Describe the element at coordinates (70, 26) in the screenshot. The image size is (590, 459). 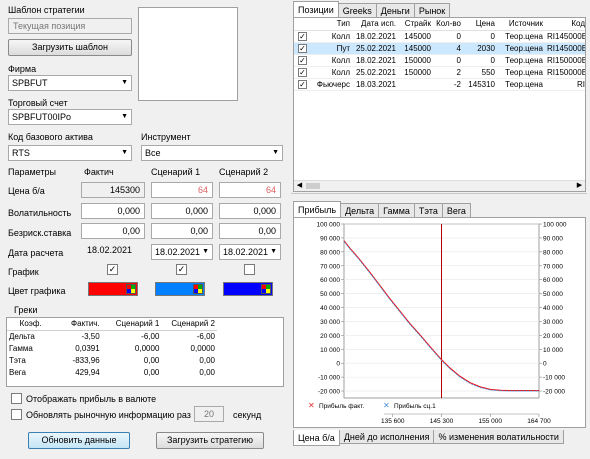
I see `template-field: Текущая позиция` at that location.